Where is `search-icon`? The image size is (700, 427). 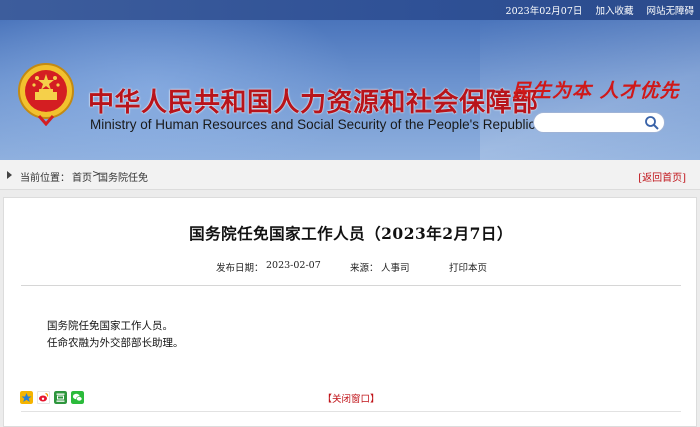
search-icon is located at coordinates (652, 123).